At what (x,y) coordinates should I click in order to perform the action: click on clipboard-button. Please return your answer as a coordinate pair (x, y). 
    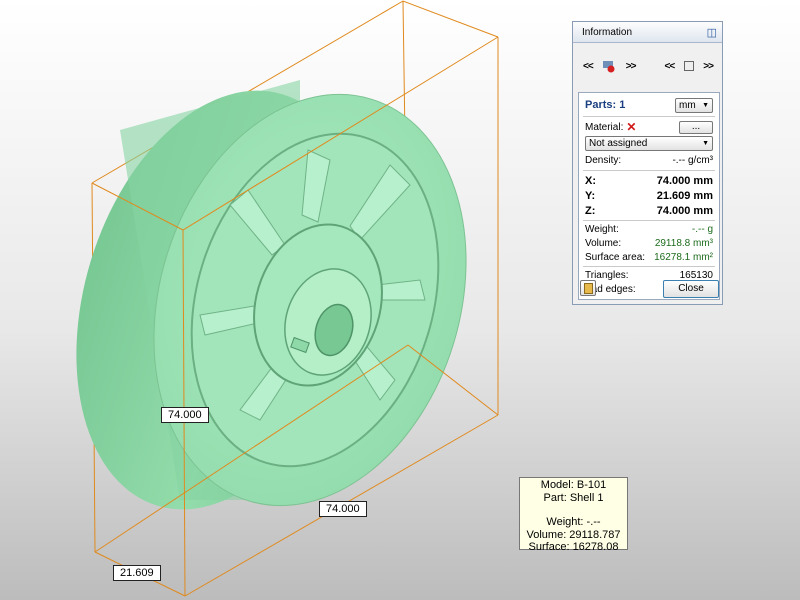
    Looking at the image, I should click on (588, 288).